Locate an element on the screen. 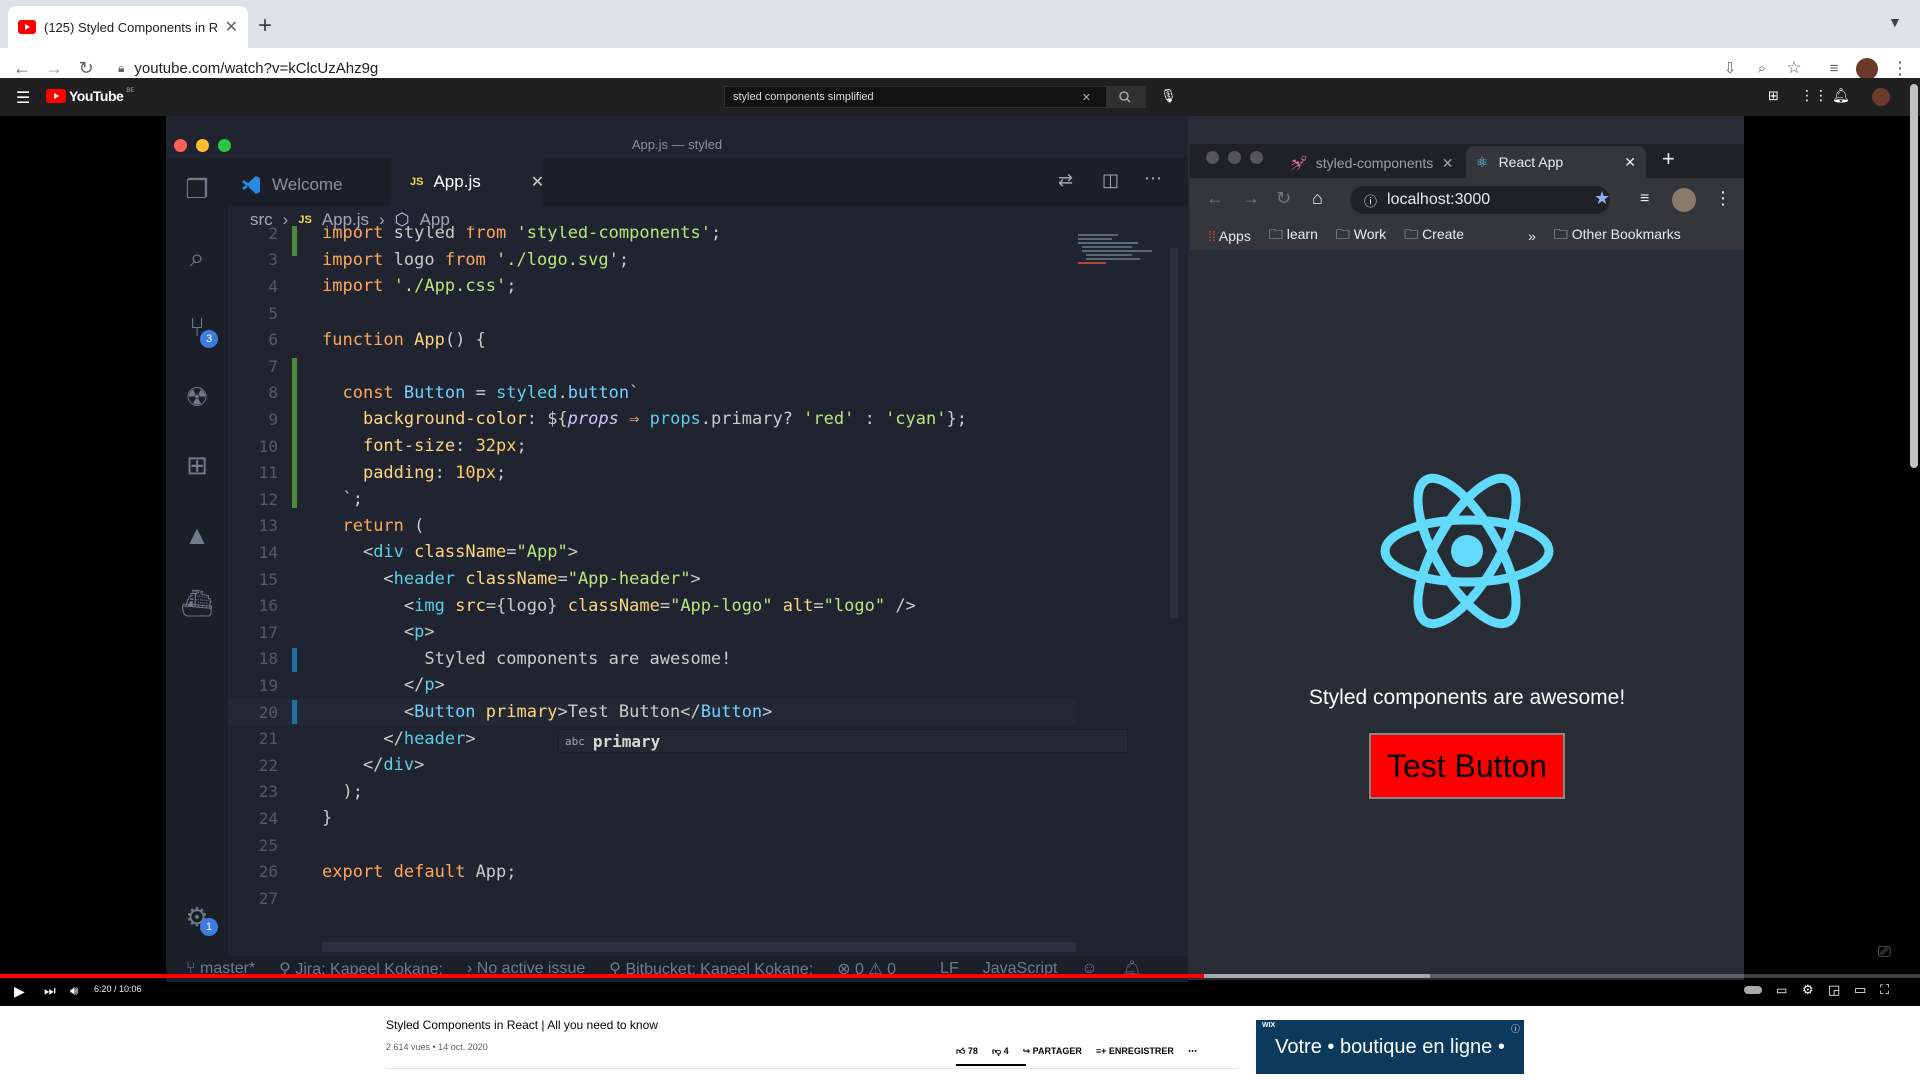  search-icon: ⌕ is located at coordinates (197, 257).